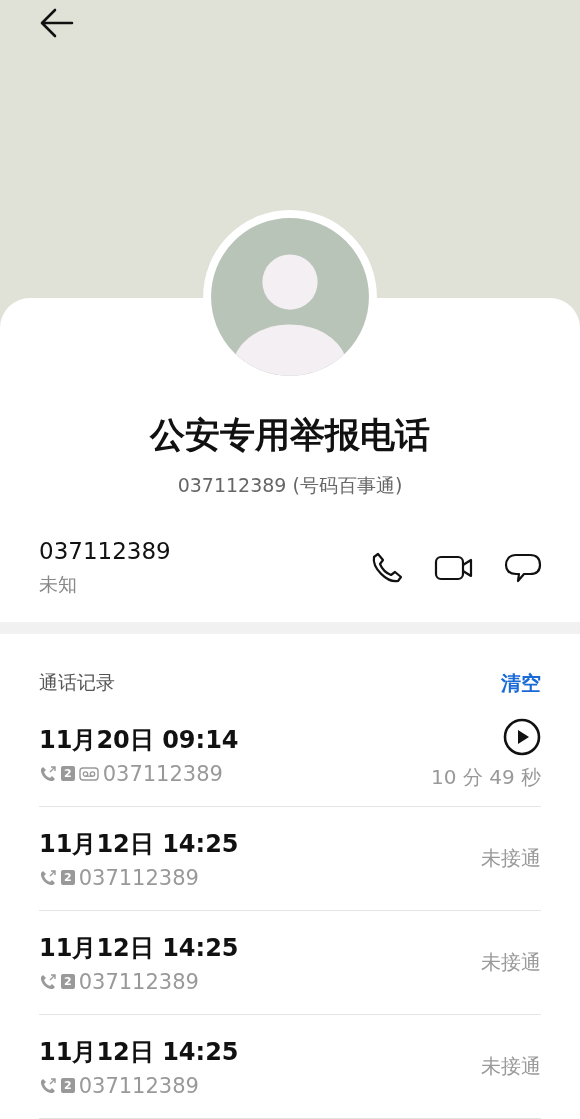  I want to click on contact-name: 公安专用举报电话, so click(290, 435).